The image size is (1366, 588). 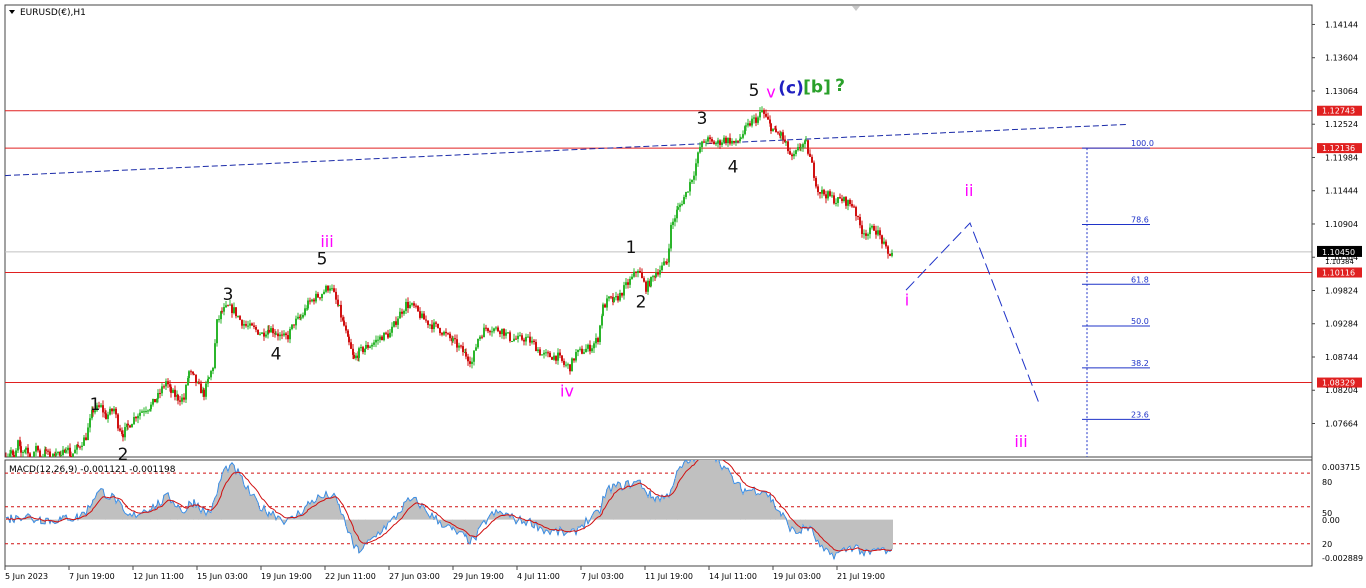 What do you see at coordinates (1339, 262) in the screenshot?
I see `bid-price-label: 1.10384` at bounding box center [1339, 262].